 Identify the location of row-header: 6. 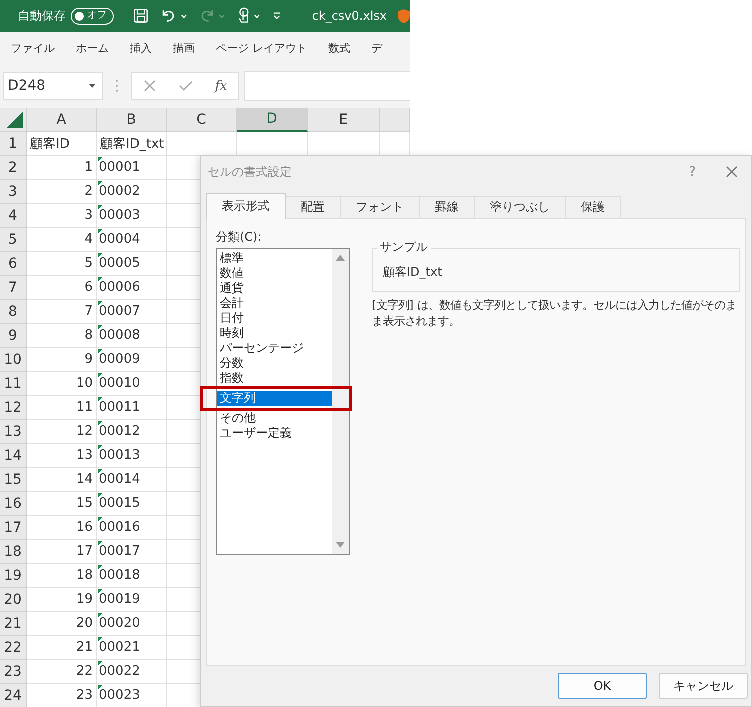
(13, 264).